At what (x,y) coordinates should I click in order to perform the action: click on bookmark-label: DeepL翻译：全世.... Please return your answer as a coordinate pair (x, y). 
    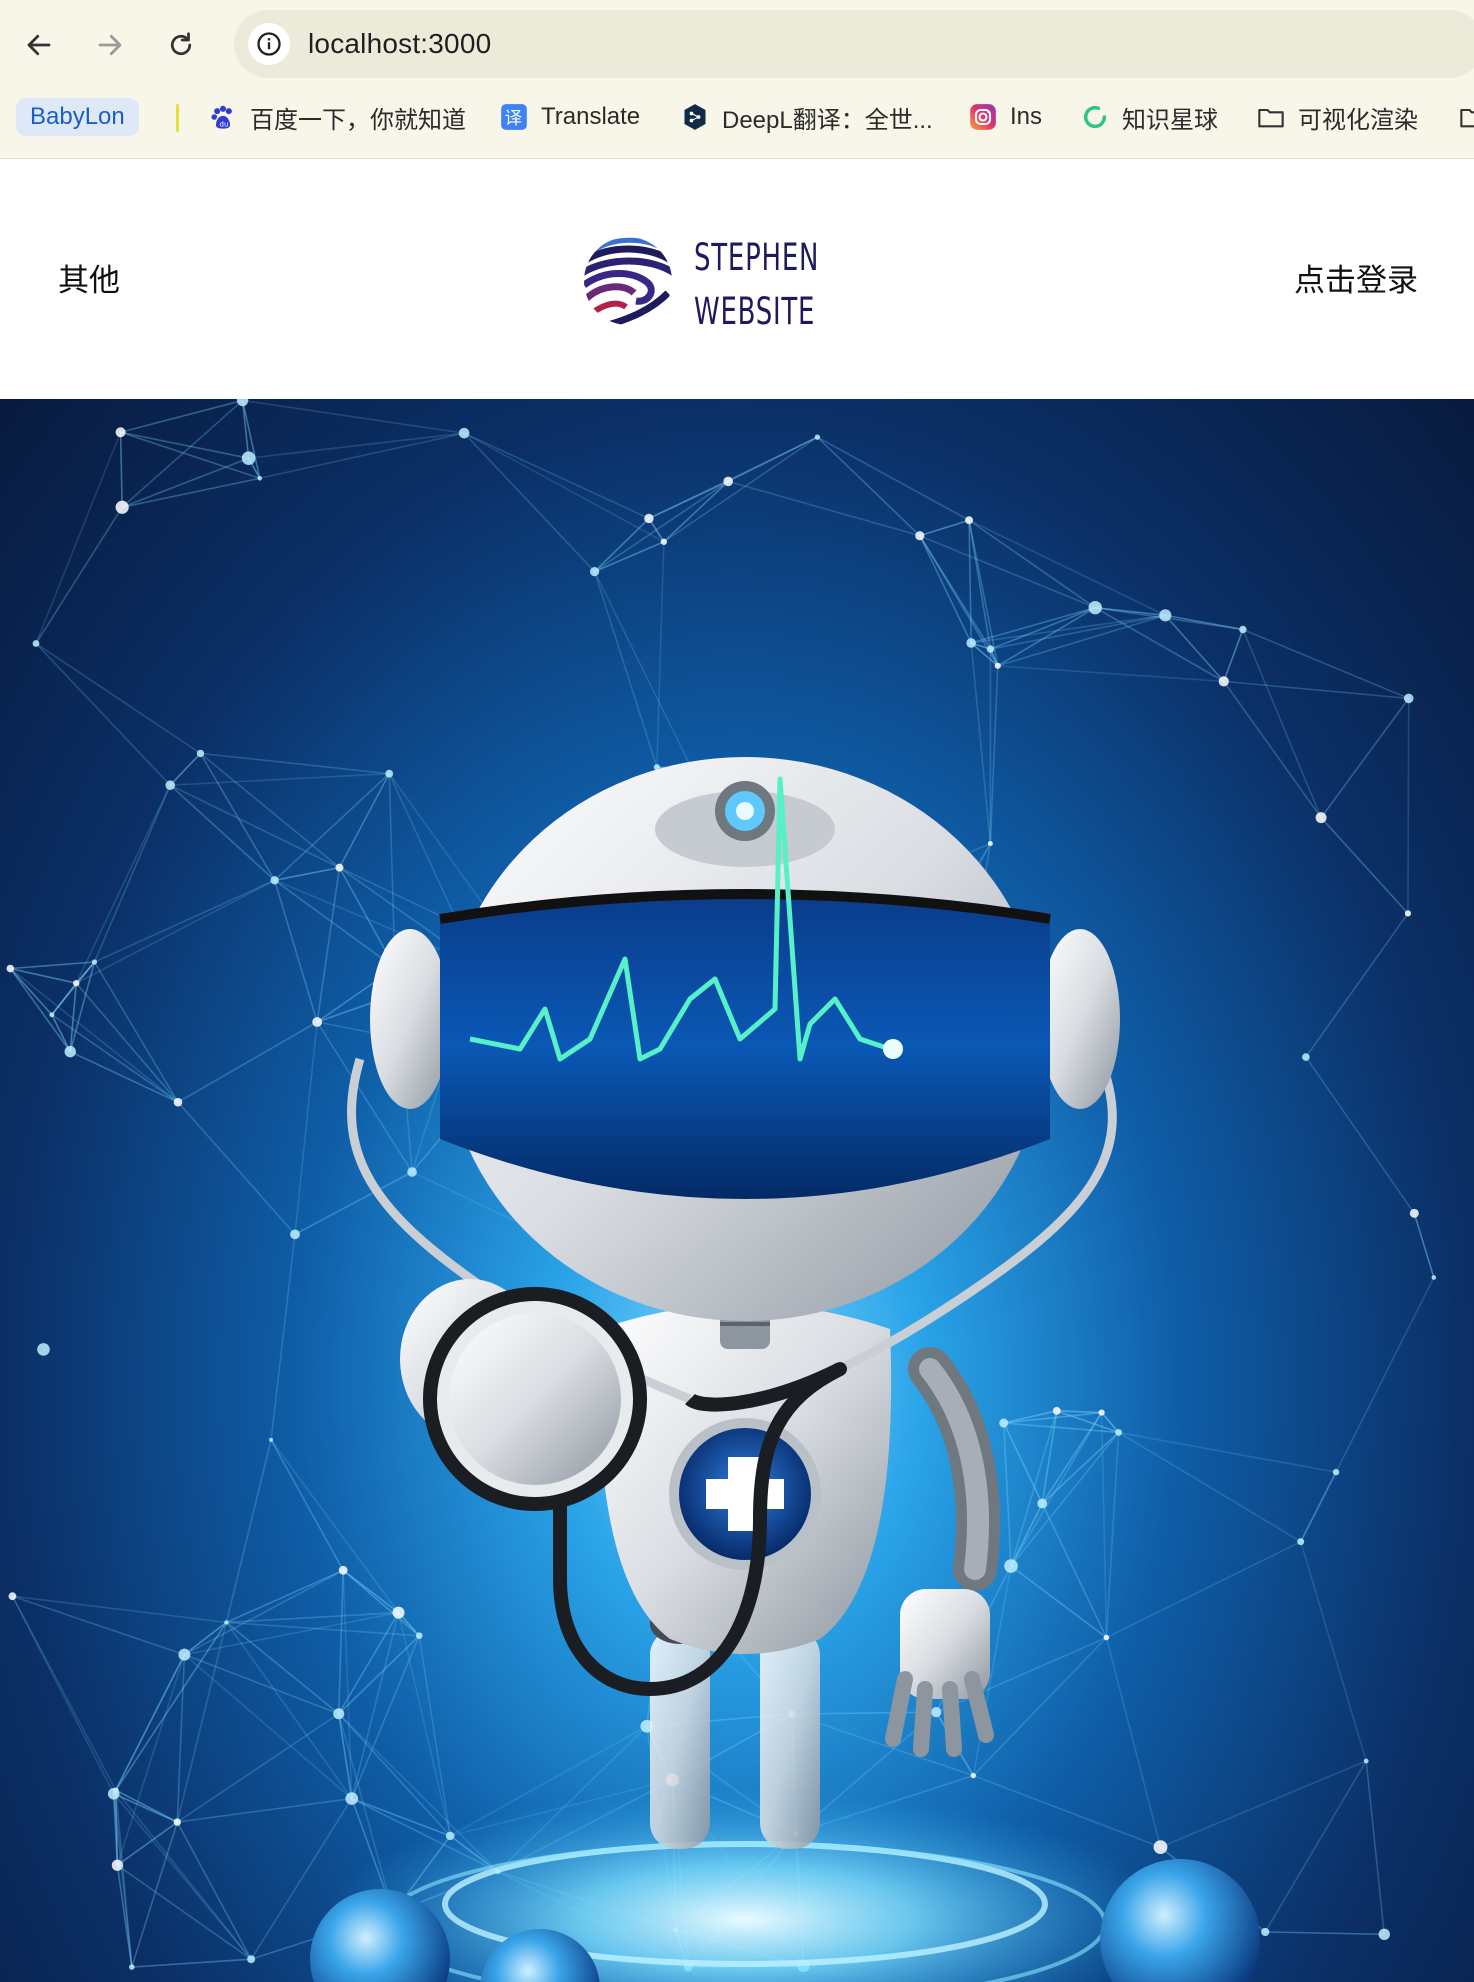
    Looking at the image, I should click on (827, 120).